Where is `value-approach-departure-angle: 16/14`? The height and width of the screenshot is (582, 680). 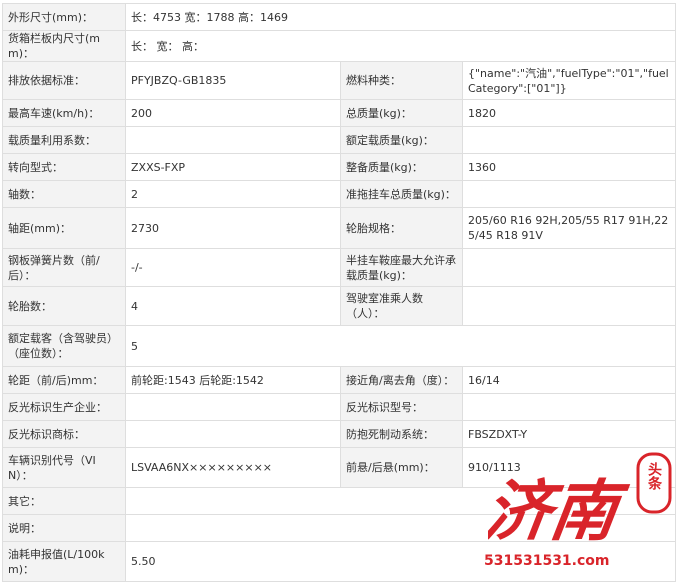 value-approach-departure-angle: 16/14 is located at coordinates (569, 380).